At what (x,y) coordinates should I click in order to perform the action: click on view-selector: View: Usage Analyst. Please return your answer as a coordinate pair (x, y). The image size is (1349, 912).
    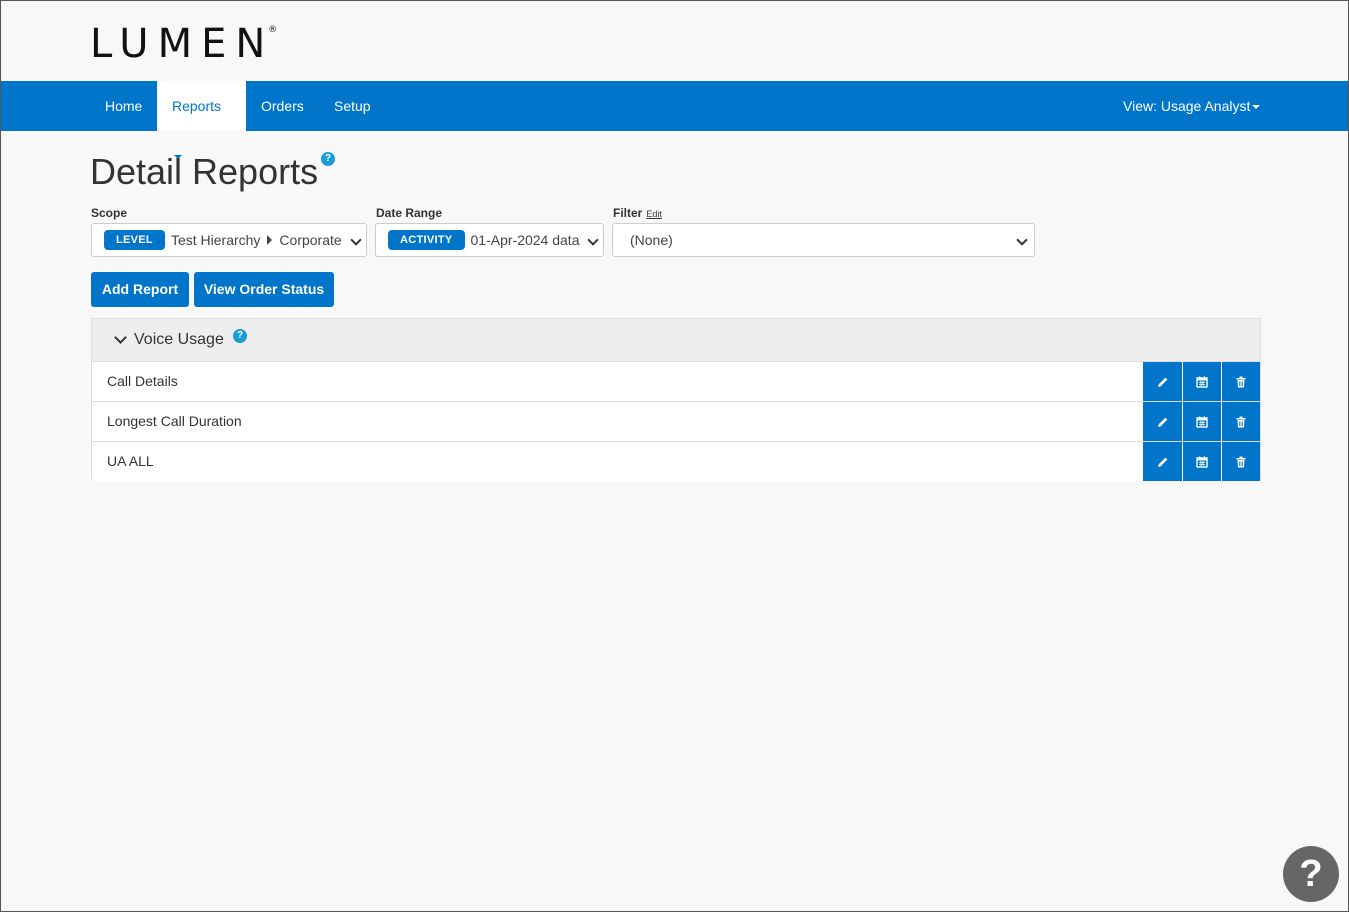
    Looking at the image, I should click on (1191, 106).